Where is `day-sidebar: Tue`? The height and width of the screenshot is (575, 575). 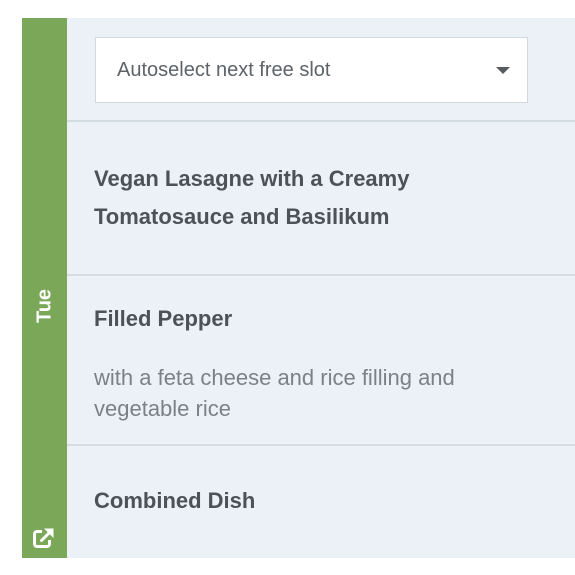 day-sidebar: Tue is located at coordinates (44, 288).